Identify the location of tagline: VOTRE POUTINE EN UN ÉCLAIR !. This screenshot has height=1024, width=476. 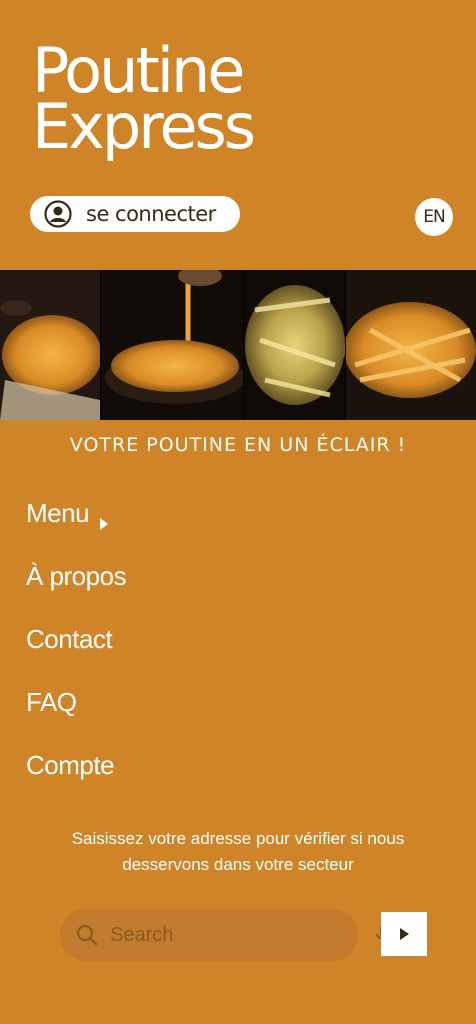
(238, 445).